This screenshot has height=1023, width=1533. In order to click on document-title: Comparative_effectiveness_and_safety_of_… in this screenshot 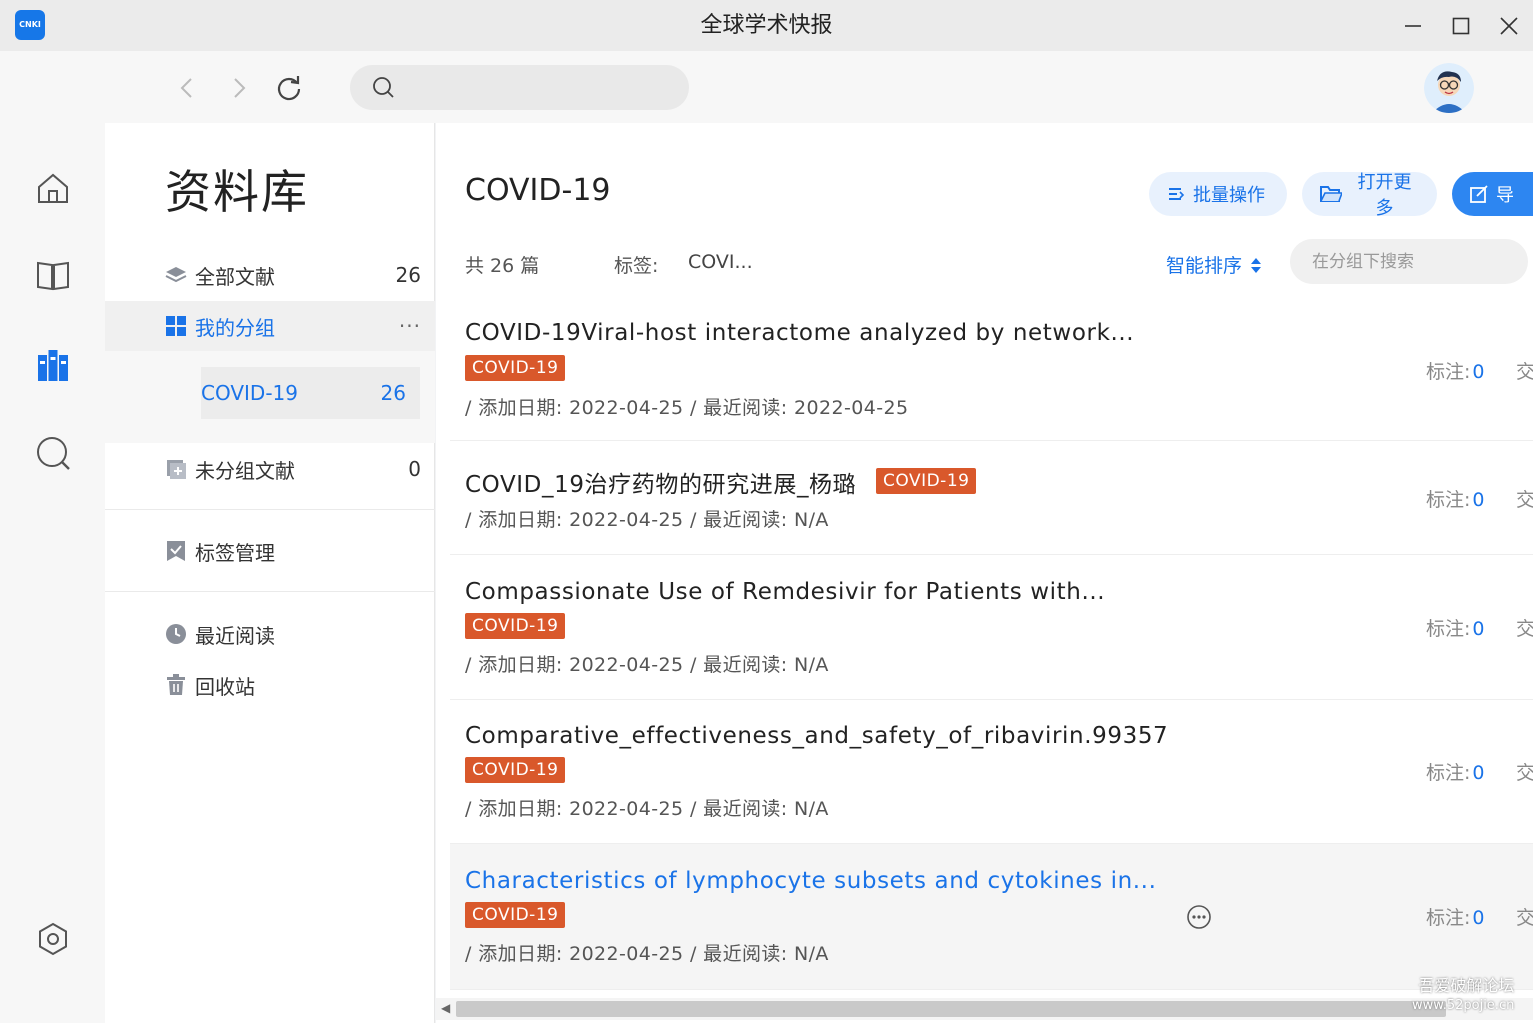, I will do `click(816, 736)`.